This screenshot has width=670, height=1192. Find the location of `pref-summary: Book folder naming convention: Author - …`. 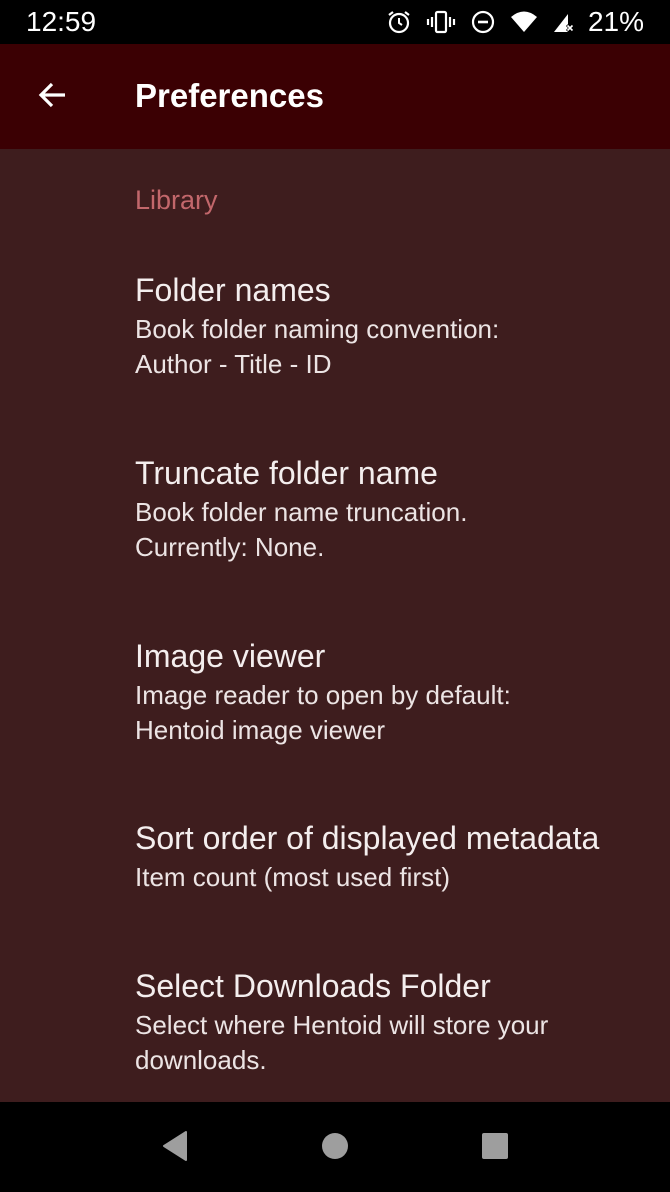

pref-summary: Book folder naming convention: Author - … is located at coordinates (317, 346).